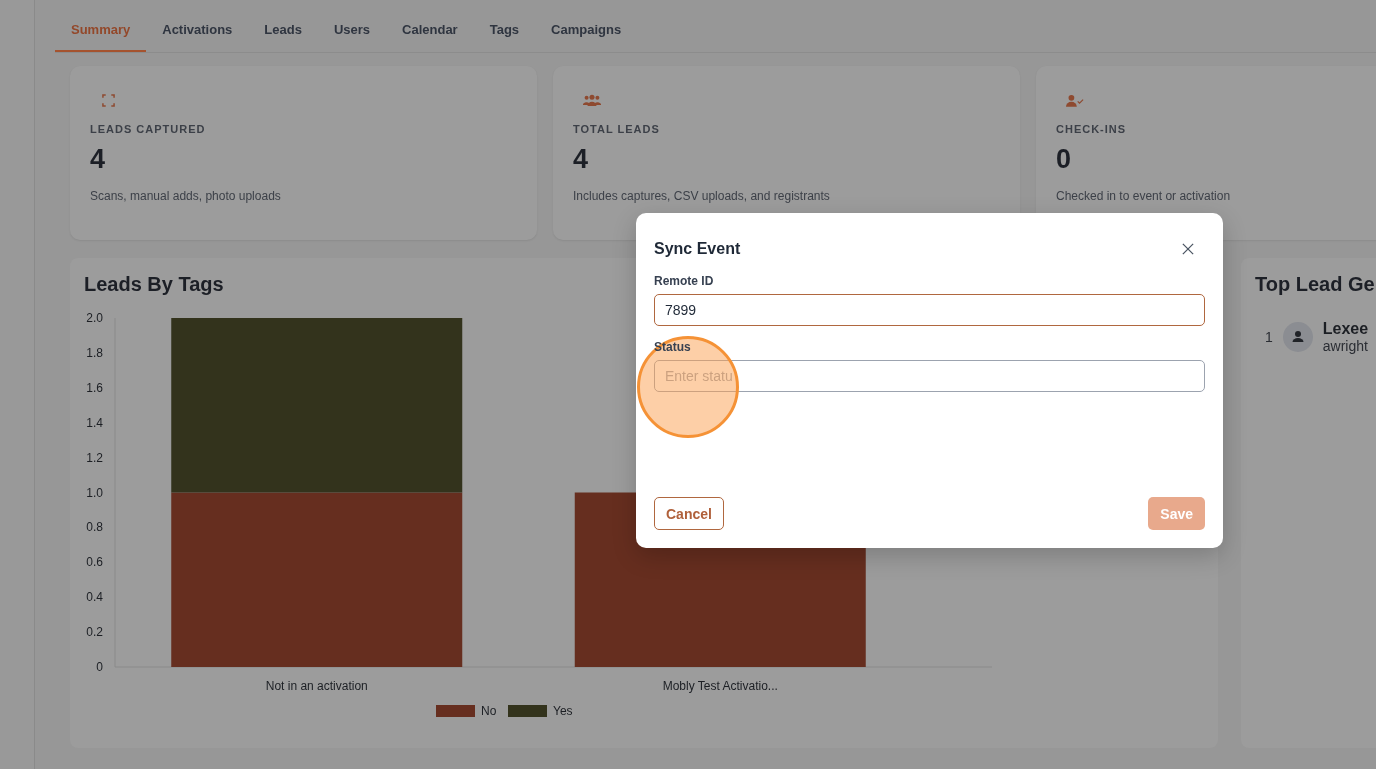 The height and width of the screenshot is (769, 1376). What do you see at coordinates (1143, 196) in the screenshot?
I see `stat-note: Checked in to event or activation` at bounding box center [1143, 196].